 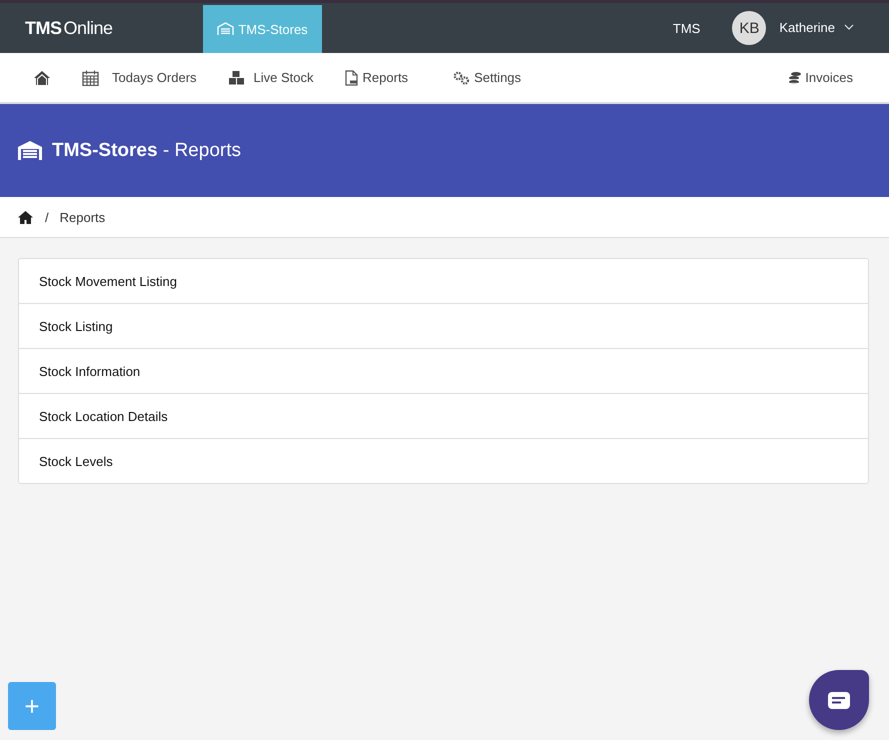 What do you see at coordinates (820, 77) in the screenshot?
I see `nav-link: Invoices` at bounding box center [820, 77].